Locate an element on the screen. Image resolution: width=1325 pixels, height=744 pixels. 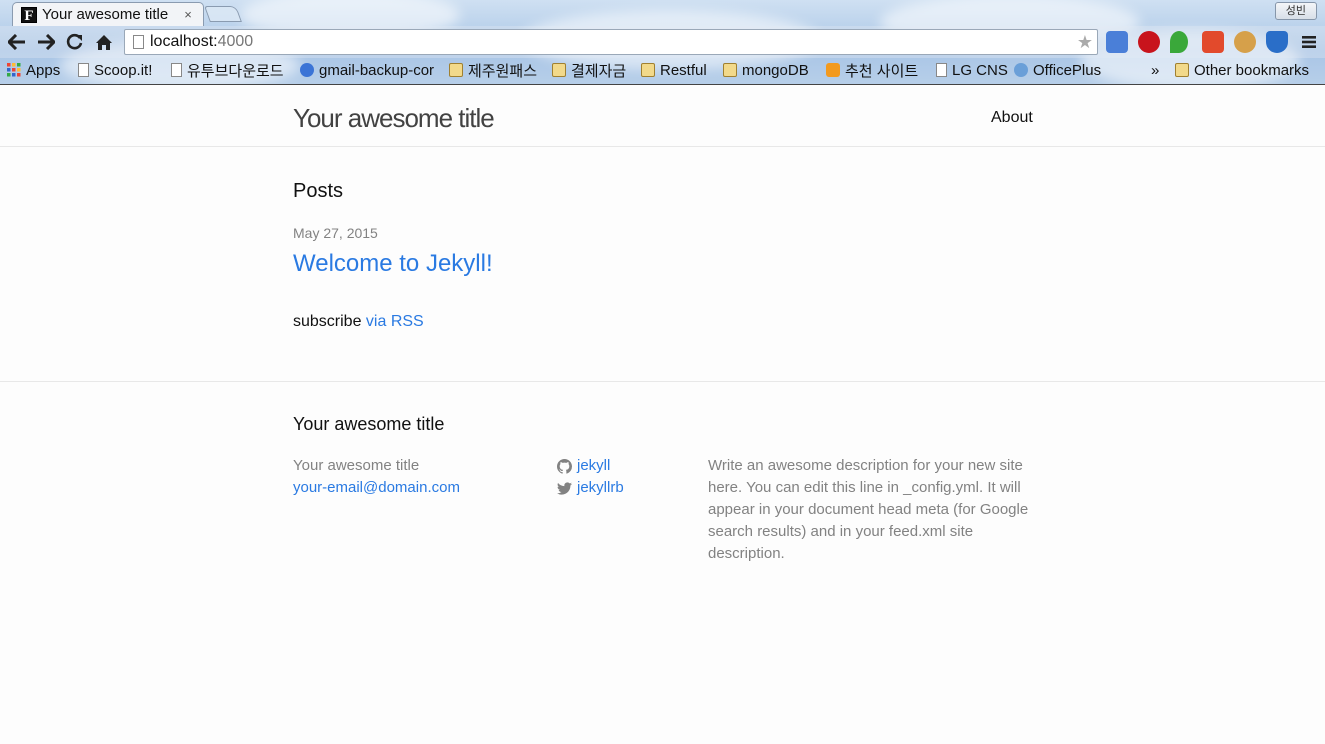
new-tab-button is located at coordinates (223, 14).